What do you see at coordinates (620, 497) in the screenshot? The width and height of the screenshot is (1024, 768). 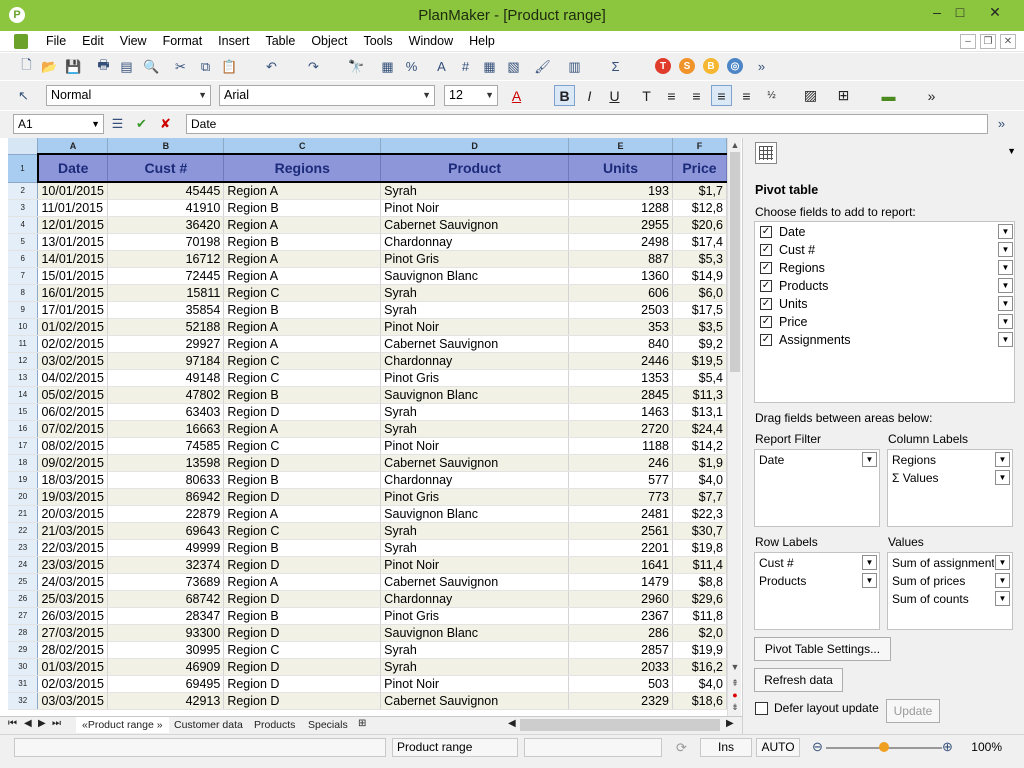 I see `table-cell: 773` at bounding box center [620, 497].